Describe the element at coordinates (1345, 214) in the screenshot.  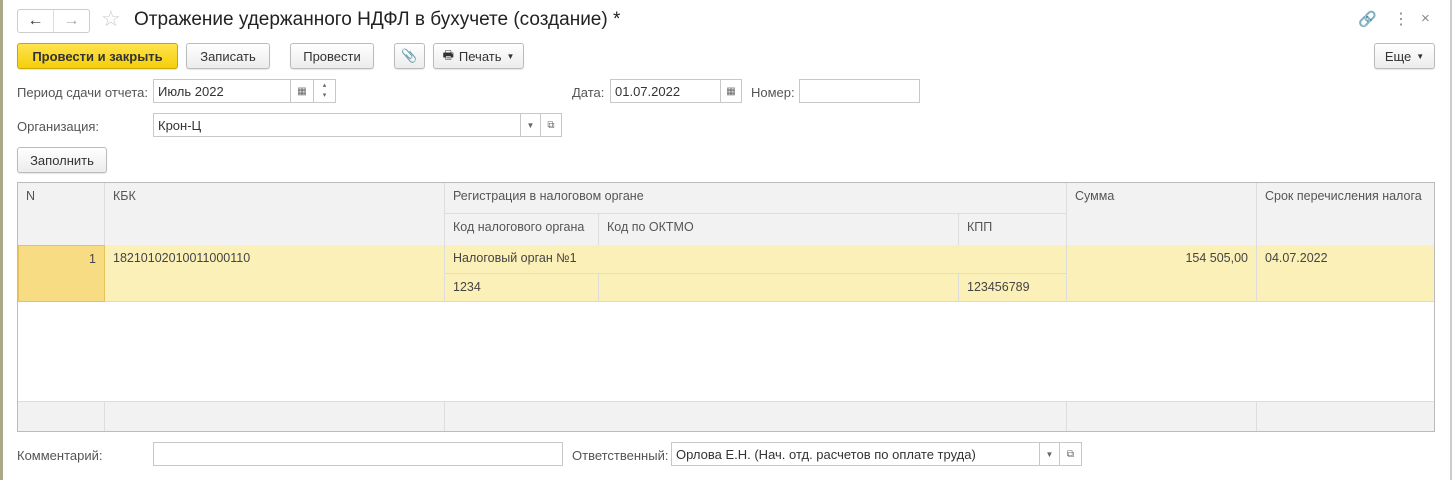
I see `col-header-deadline: Срок перечисления налога` at that location.